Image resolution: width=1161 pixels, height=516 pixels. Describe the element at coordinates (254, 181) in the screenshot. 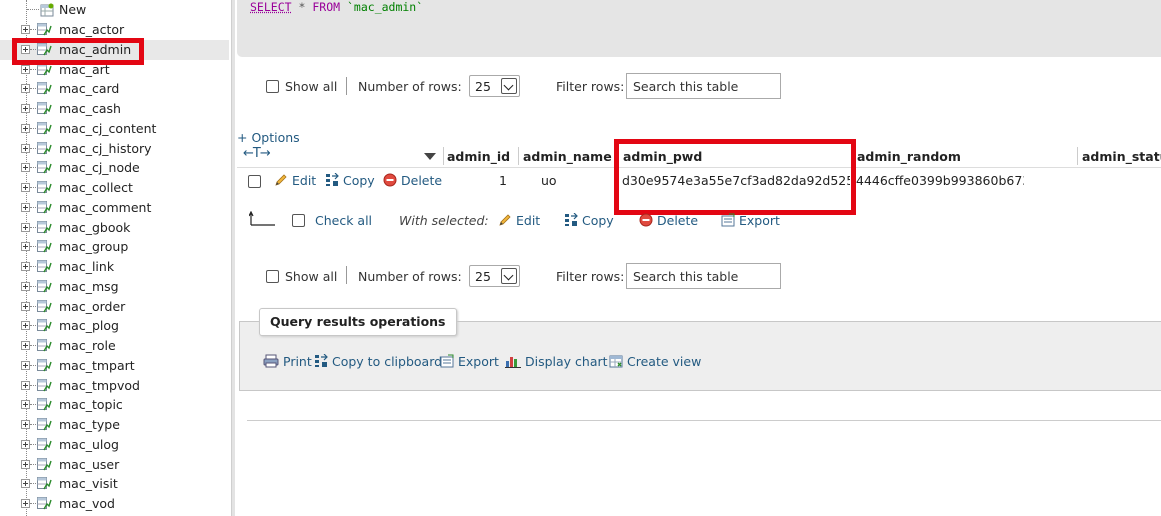

I see `row-checkbox` at that location.